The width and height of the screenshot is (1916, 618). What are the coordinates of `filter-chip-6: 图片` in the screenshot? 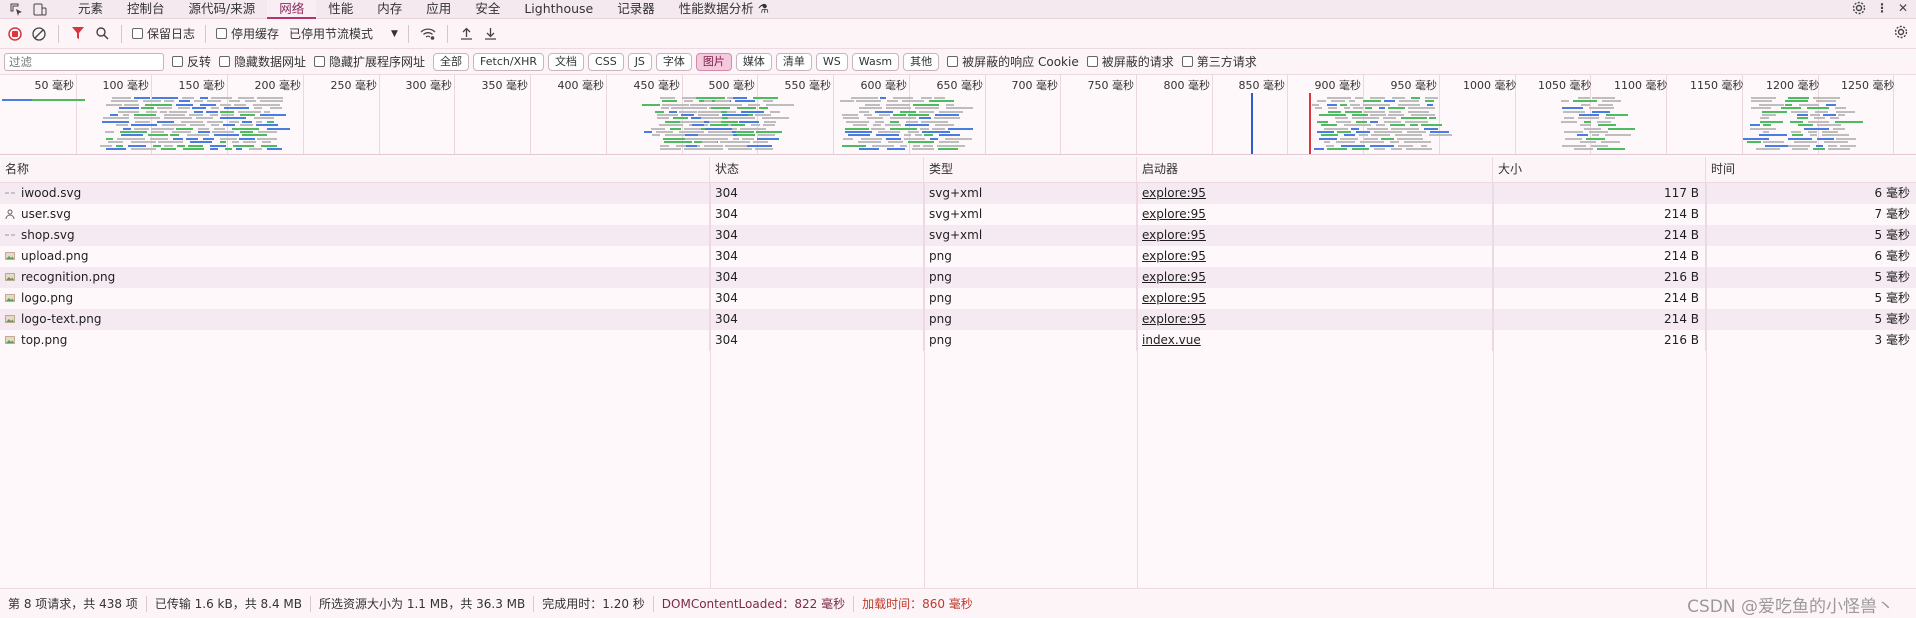 It's located at (713, 61).